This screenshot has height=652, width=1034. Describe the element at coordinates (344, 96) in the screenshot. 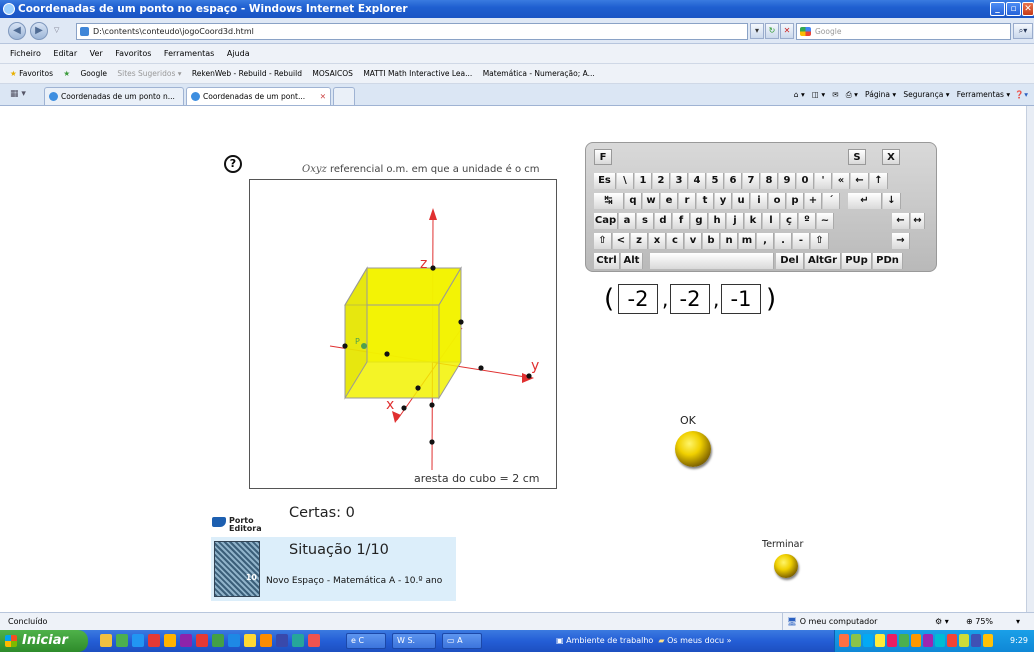

I see `new-tab-button` at that location.